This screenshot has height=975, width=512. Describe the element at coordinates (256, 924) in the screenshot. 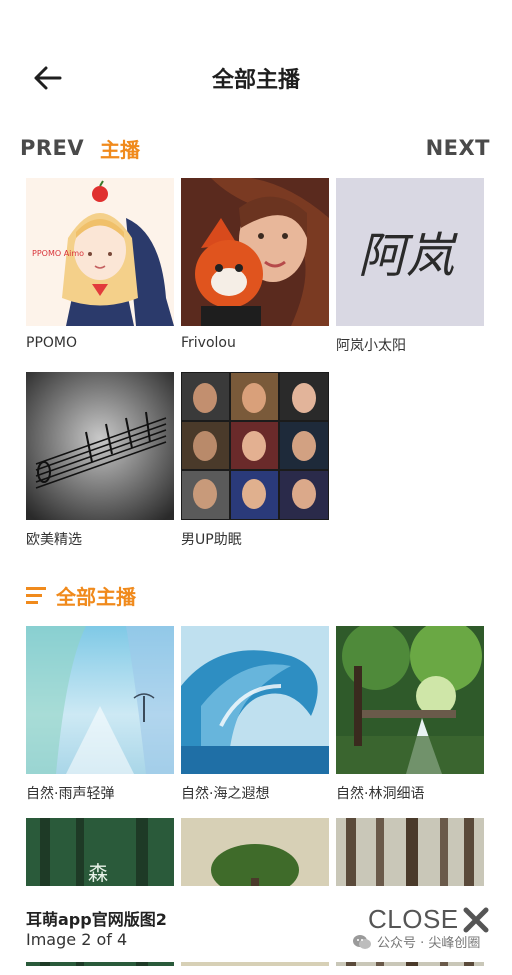

I see `lightbox-caption-bar: 耳萌app官网版图2 Image 2 of 4 CLOSE 公众号 · 尖峰创圈` at that location.